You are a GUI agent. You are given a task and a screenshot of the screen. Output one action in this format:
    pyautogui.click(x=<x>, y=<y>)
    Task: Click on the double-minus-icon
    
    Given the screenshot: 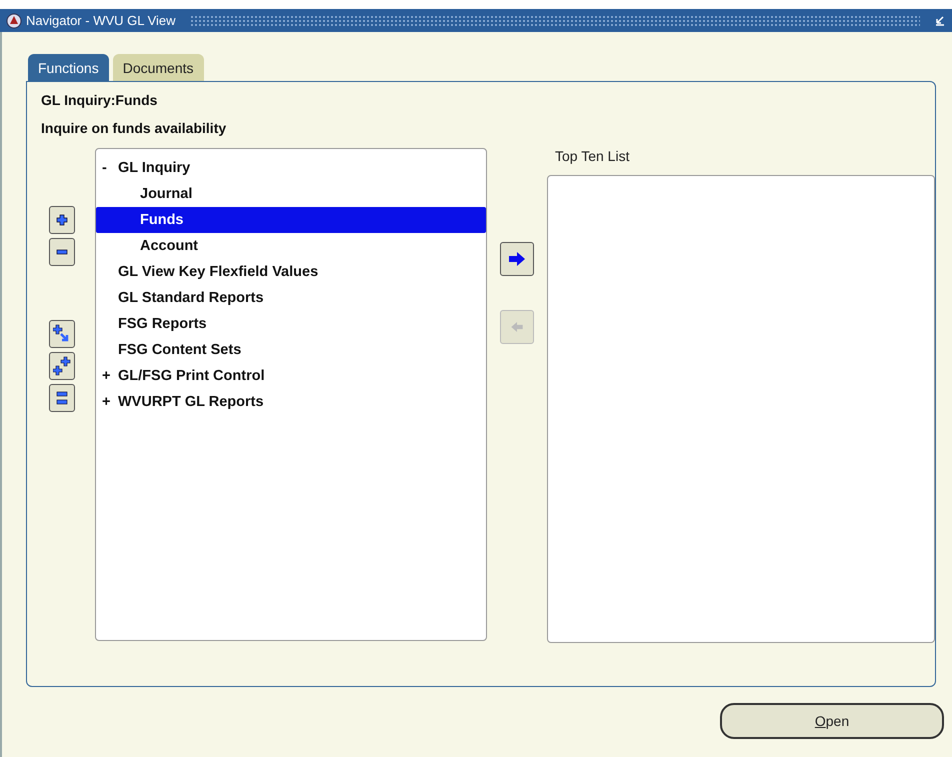 What is the action you would take?
    pyautogui.click(x=62, y=398)
    